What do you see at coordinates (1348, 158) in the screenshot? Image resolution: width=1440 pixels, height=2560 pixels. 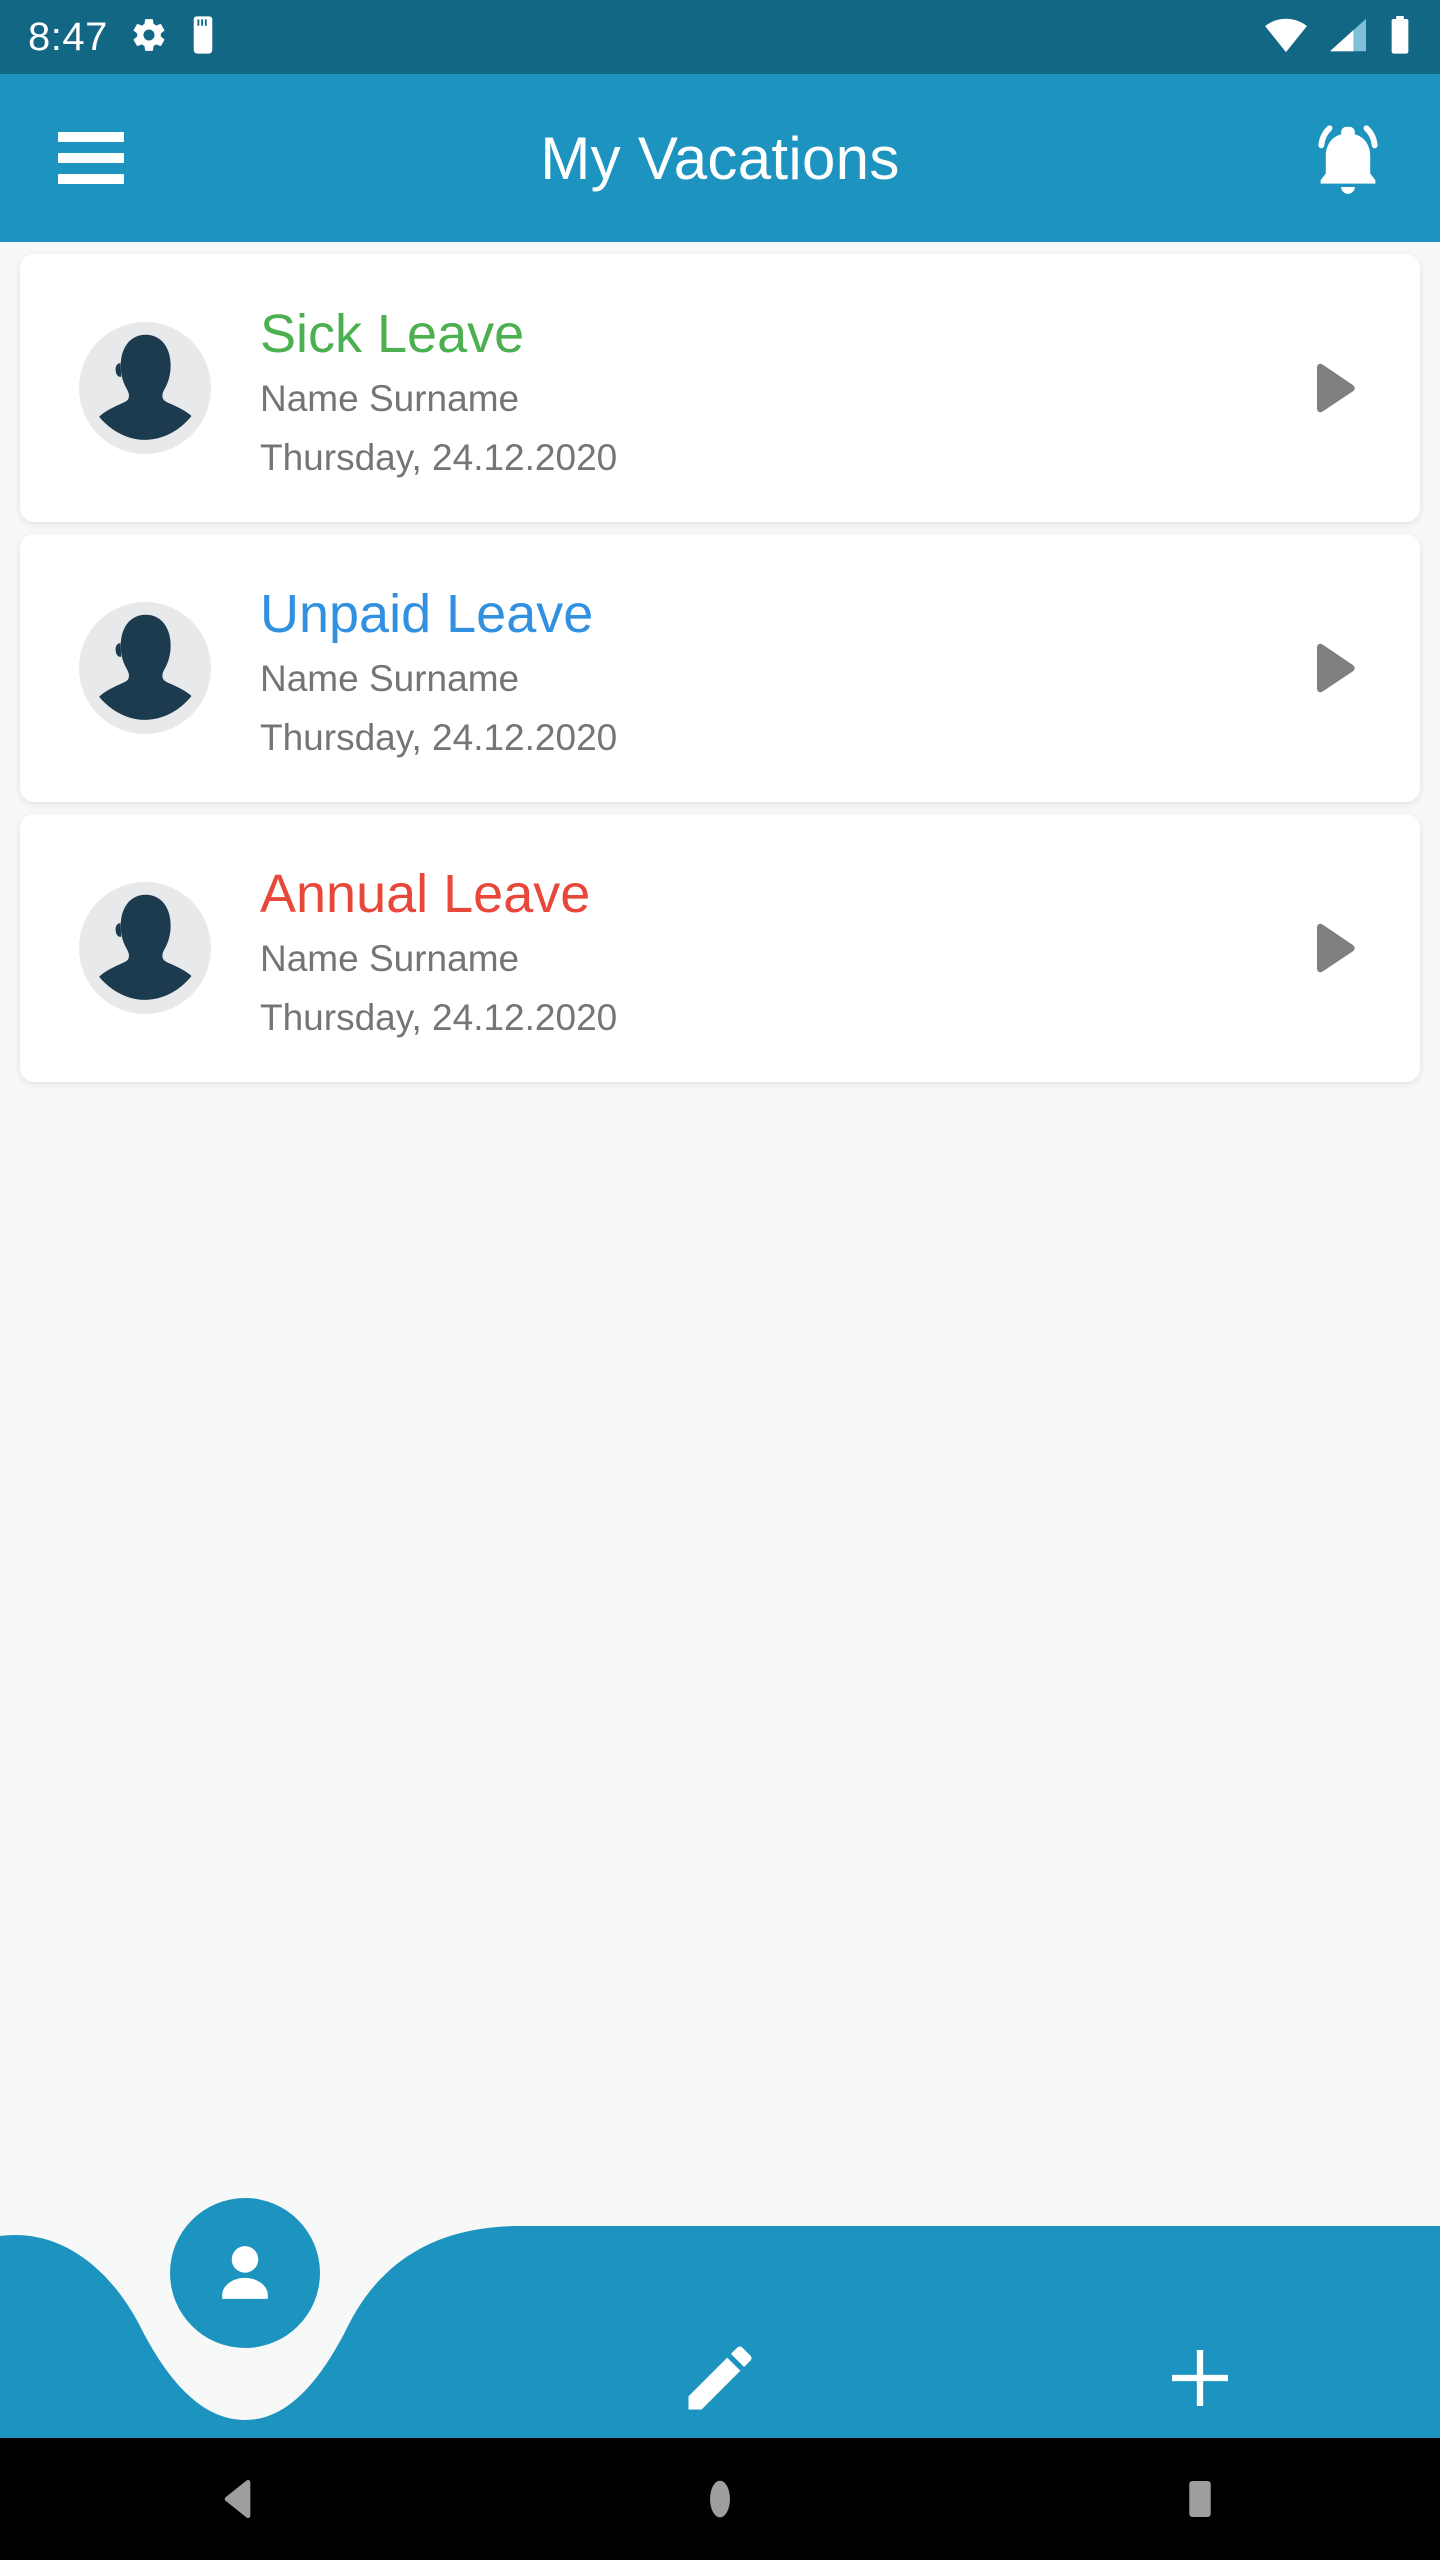 I see `notifications-active-bell-icon` at bounding box center [1348, 158].